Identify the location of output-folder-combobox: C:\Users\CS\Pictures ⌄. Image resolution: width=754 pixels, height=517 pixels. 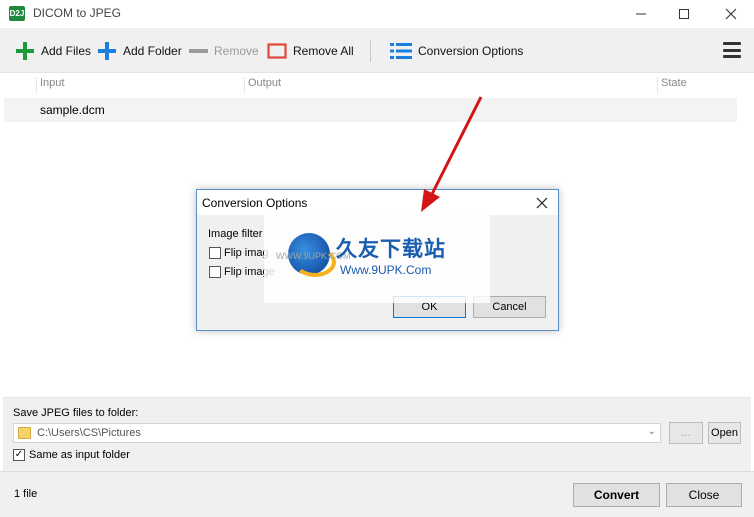
(337, 433).